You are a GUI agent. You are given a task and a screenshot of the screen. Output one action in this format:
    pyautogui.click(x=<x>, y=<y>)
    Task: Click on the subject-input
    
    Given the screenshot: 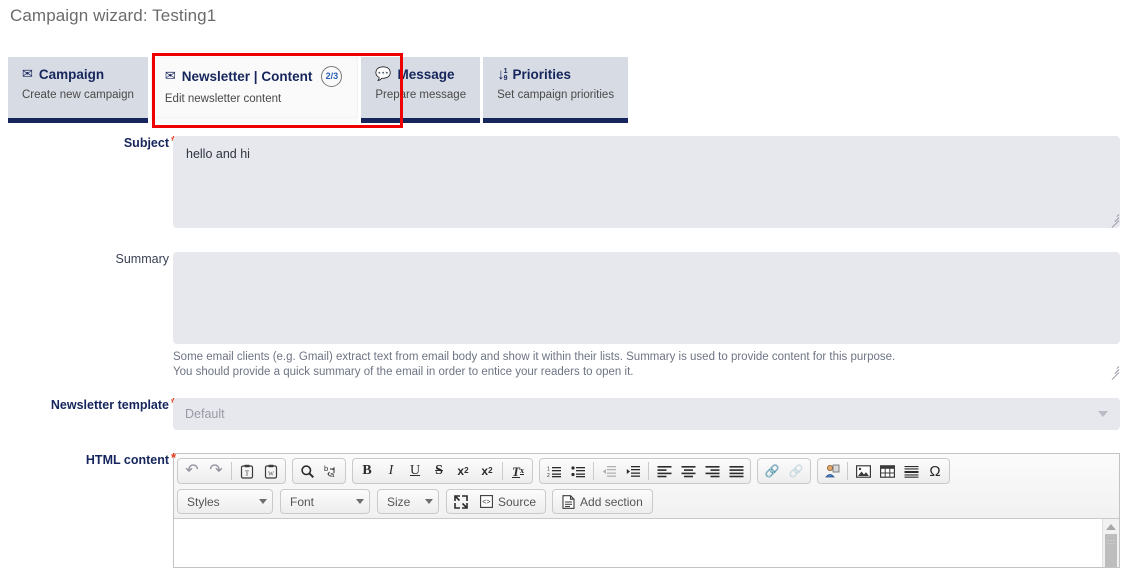 What is the action you would take?
    pyautogui.click(x=646, y=182)
    